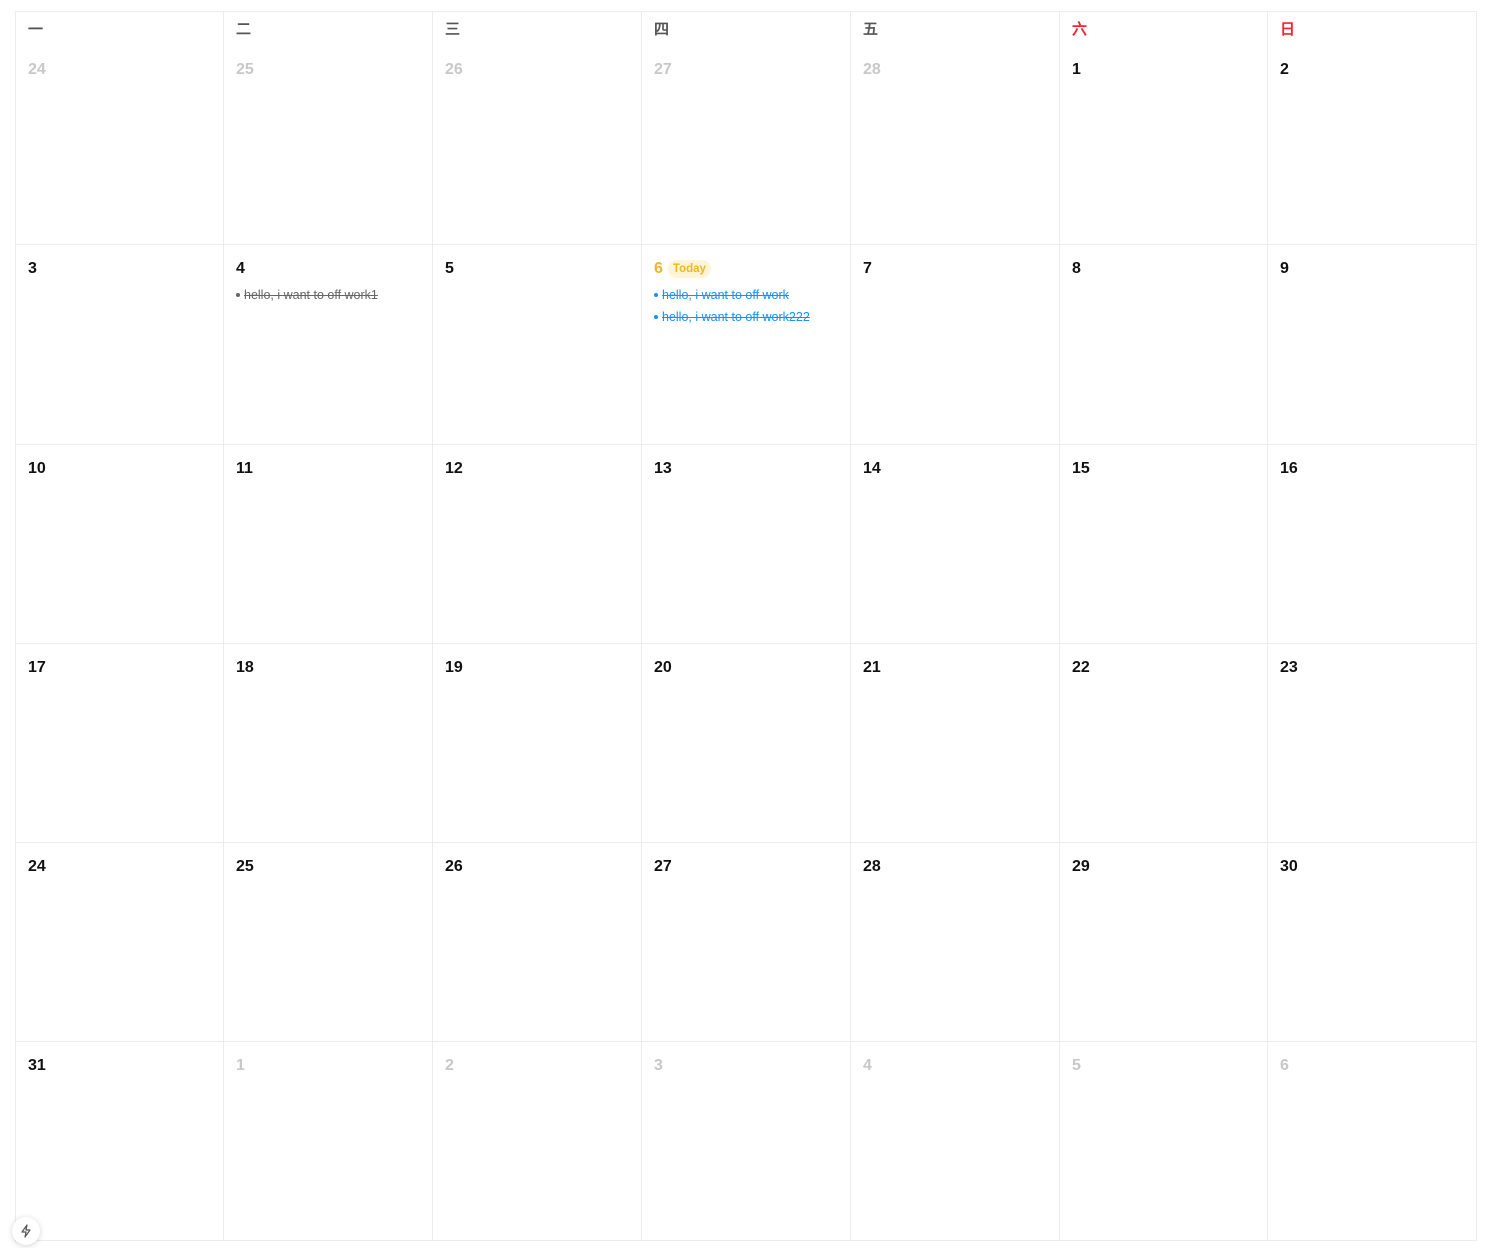 The image size is (1492, 1248). I want to click on date-row: 25, so click(328, 867).